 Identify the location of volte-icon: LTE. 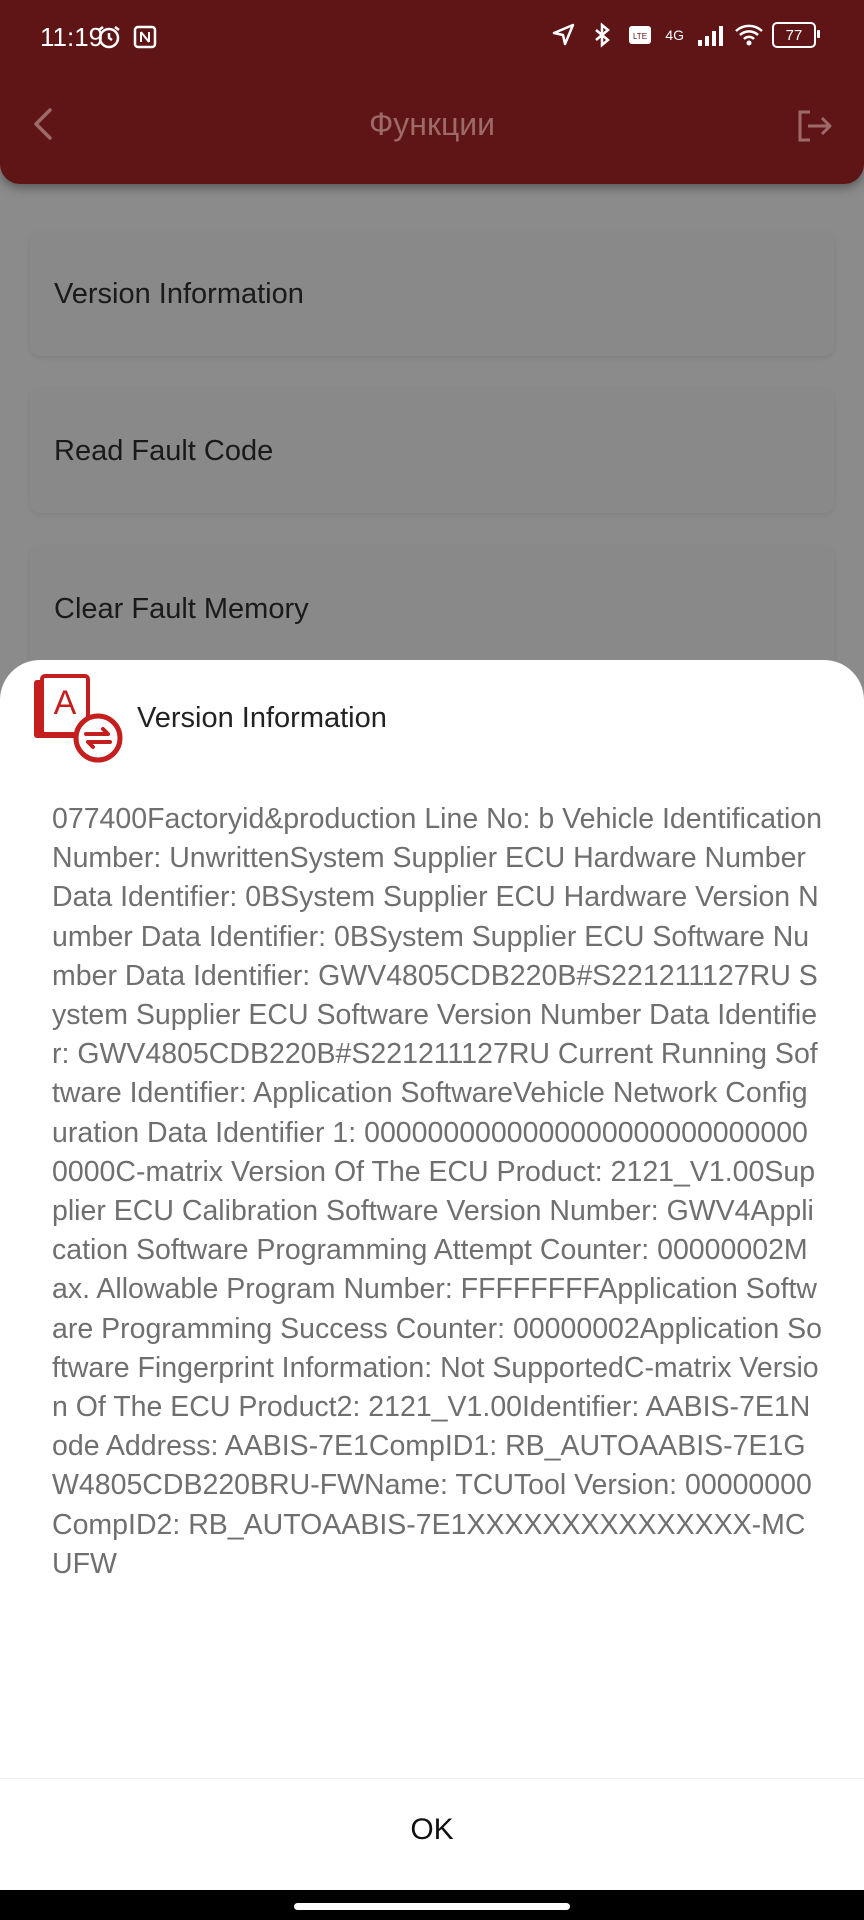
(640, 35).